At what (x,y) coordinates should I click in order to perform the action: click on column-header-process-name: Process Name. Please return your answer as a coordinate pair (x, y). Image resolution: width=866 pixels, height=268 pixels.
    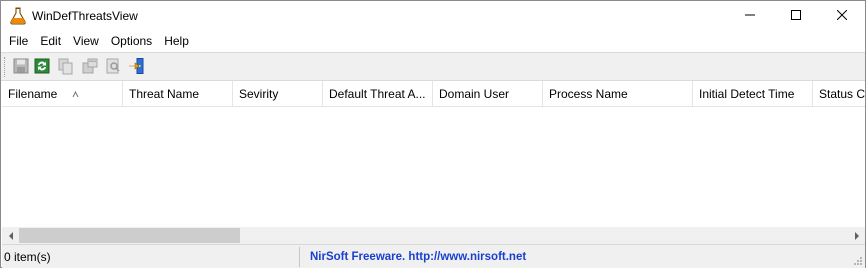
    Looking at the image, I should click on (618, 93).